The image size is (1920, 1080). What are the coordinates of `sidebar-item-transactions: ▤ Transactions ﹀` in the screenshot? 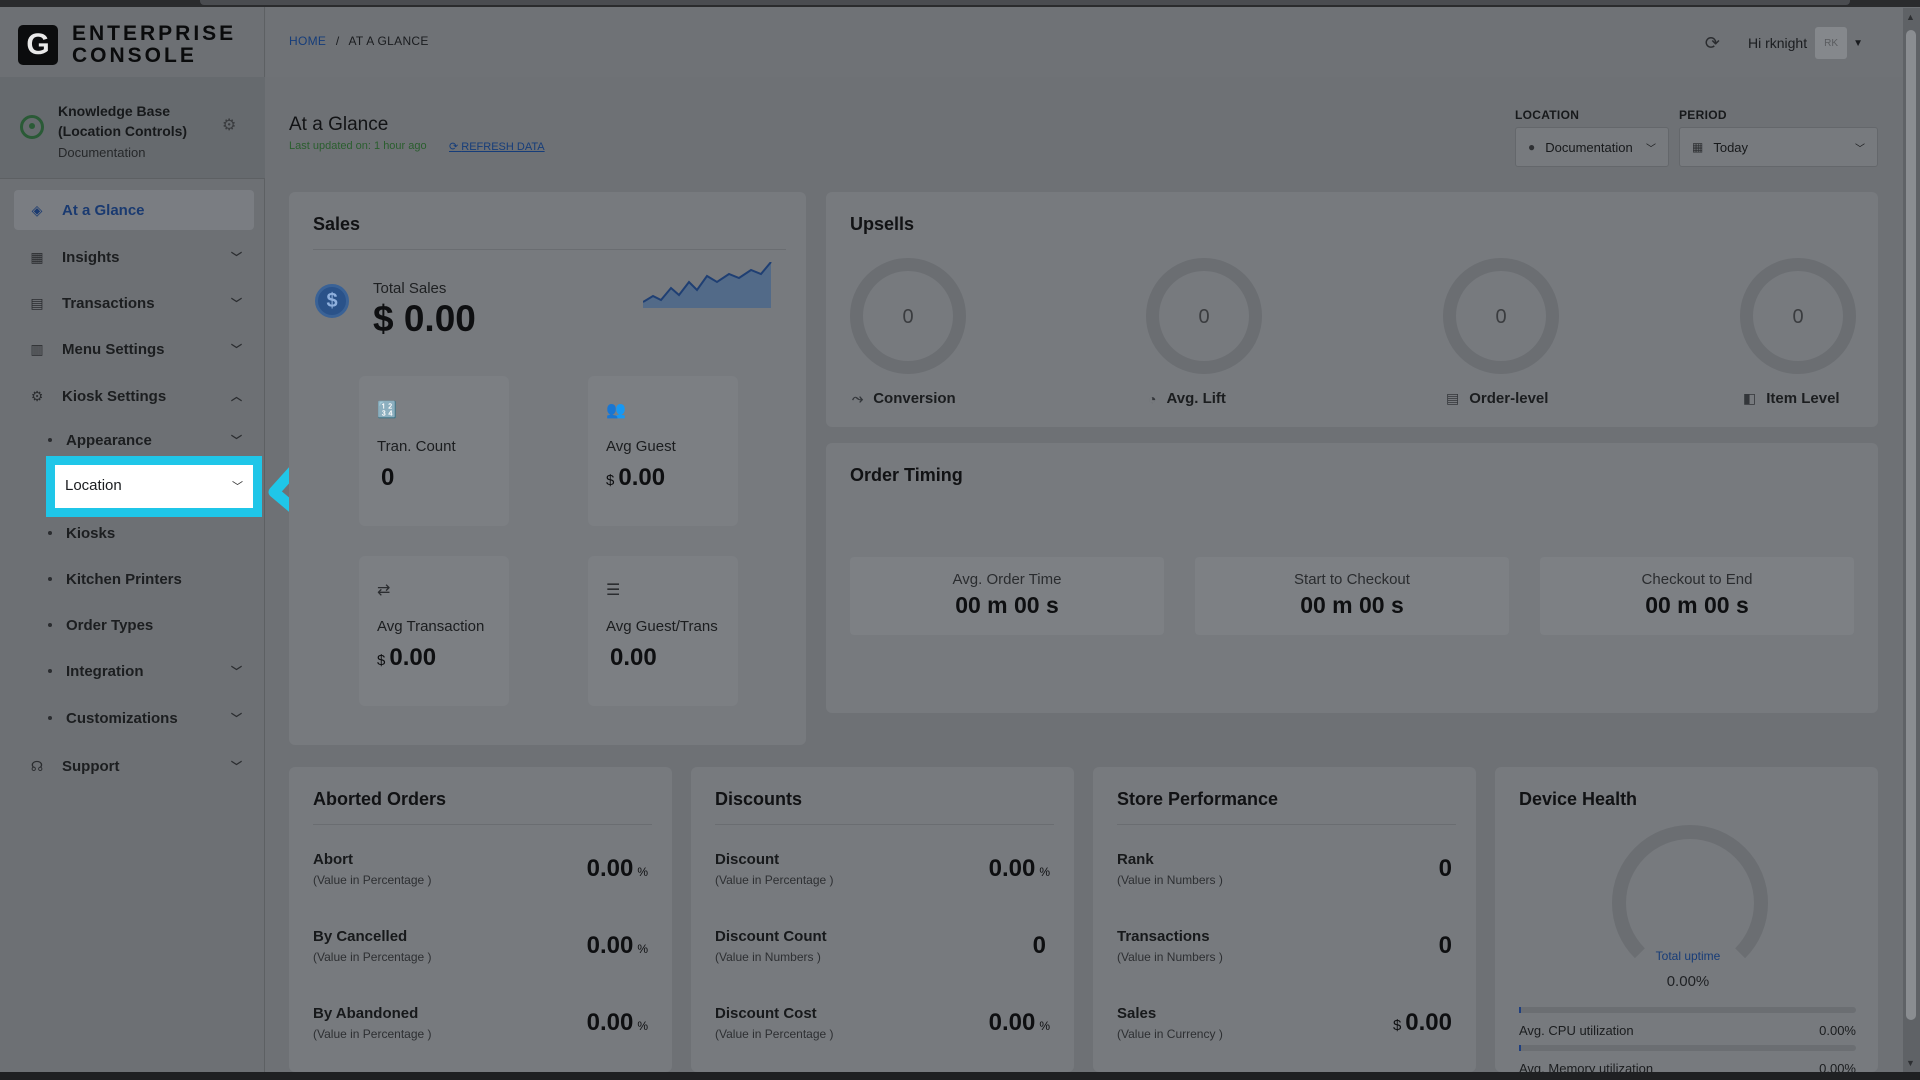 It's located at (134, 303).